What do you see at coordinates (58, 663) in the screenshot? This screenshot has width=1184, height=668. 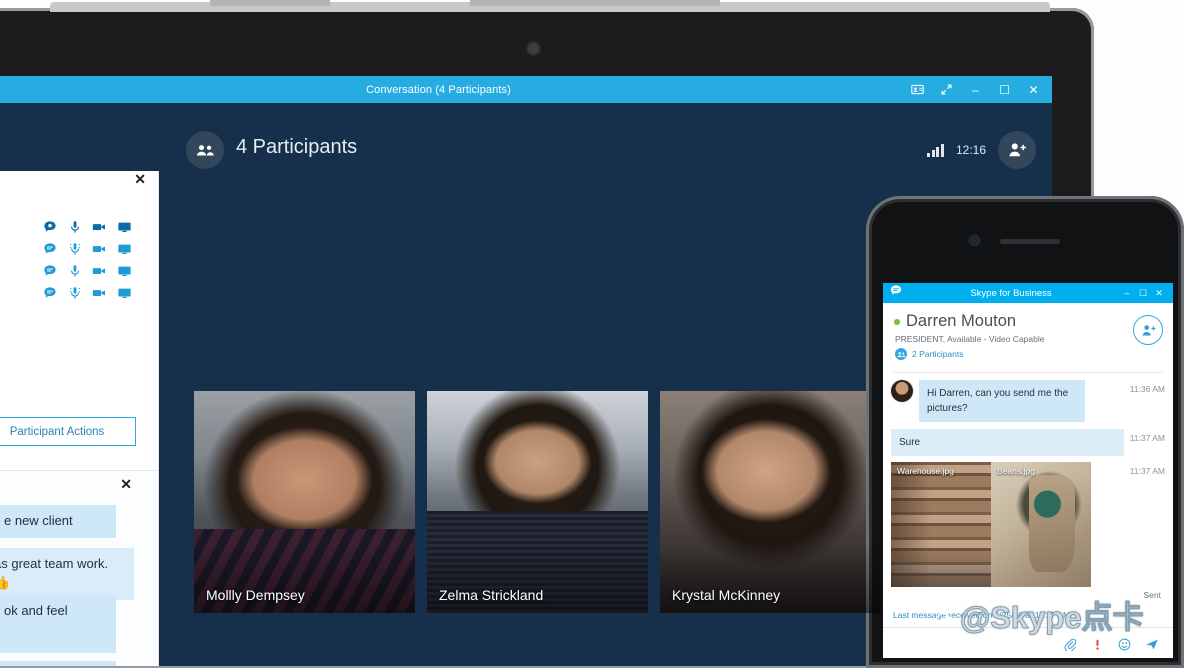 I see `chat-bubble: y emoticons.` at bounding box center [58, 663].